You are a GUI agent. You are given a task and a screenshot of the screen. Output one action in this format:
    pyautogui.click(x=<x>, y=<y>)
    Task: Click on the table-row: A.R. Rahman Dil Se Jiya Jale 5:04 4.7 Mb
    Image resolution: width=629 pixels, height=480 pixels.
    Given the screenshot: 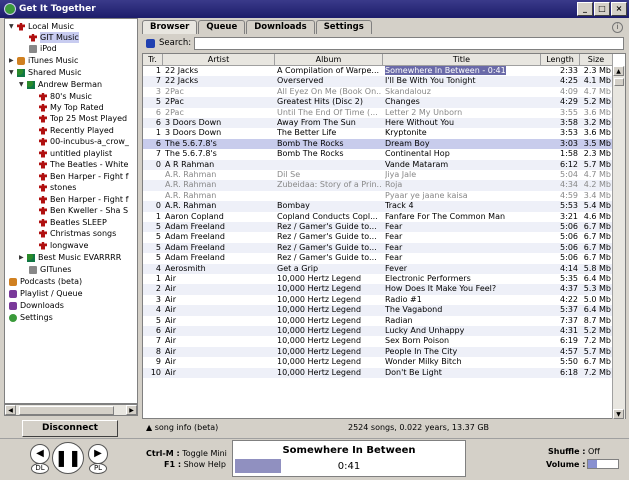 What is the action you would take?
    pyautogui.click(x=378, y=175)
    